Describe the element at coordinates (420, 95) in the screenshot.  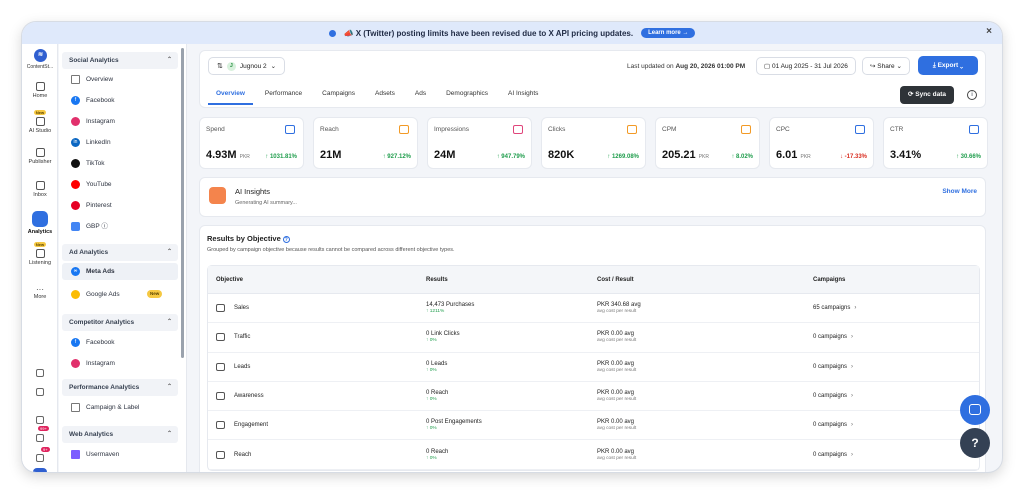
I see `tab-ads: Ads` at that location.